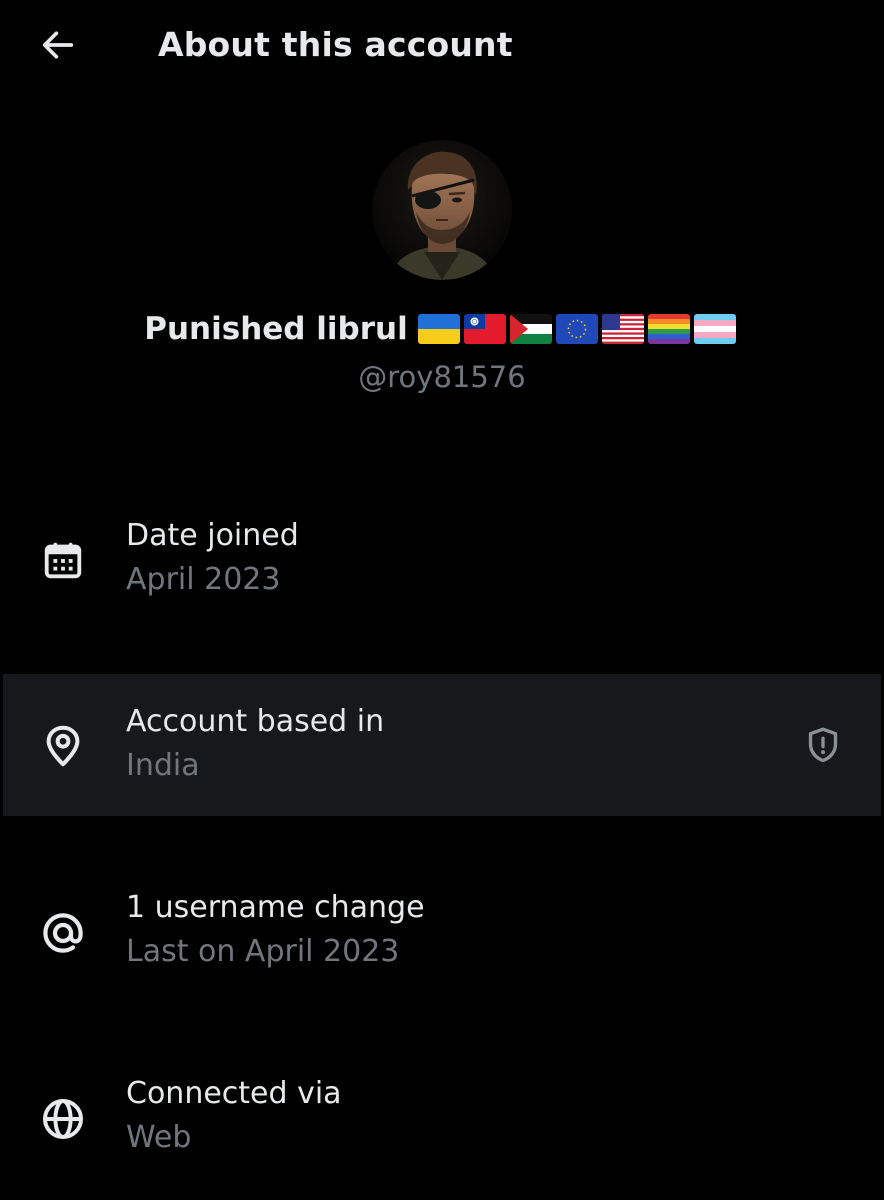  What do you see at coordinates (63, 933) in the screenshot?
I see `at-sign-icon` at bounding box center [63, 933].